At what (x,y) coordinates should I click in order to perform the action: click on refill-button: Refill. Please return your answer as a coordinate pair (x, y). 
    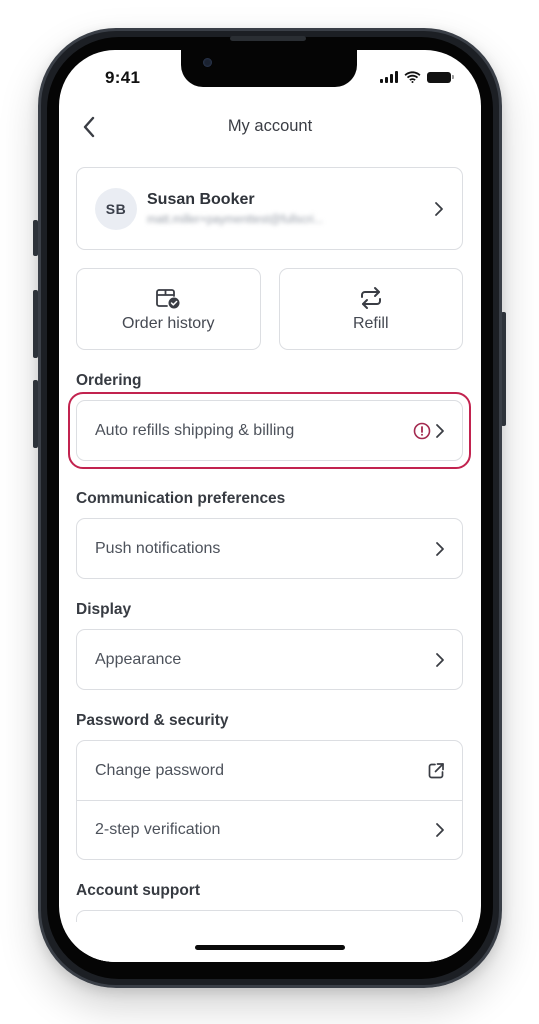
    Looking at the image, I should click on (370, 309).